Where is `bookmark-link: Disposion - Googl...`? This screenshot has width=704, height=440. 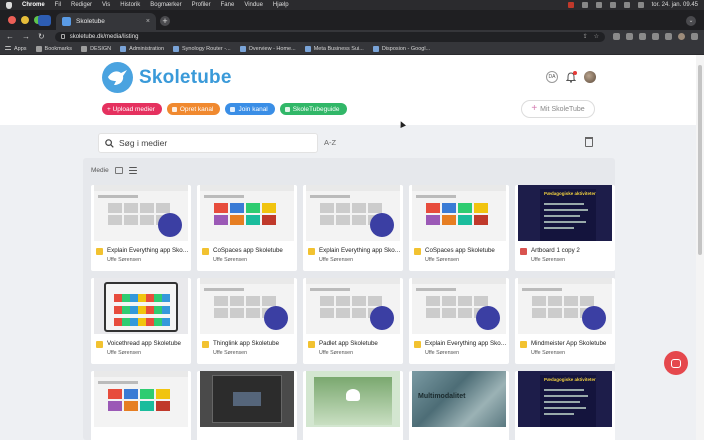 bookmark-link: Disposion - Googl... is located at coordinates (401, 48).